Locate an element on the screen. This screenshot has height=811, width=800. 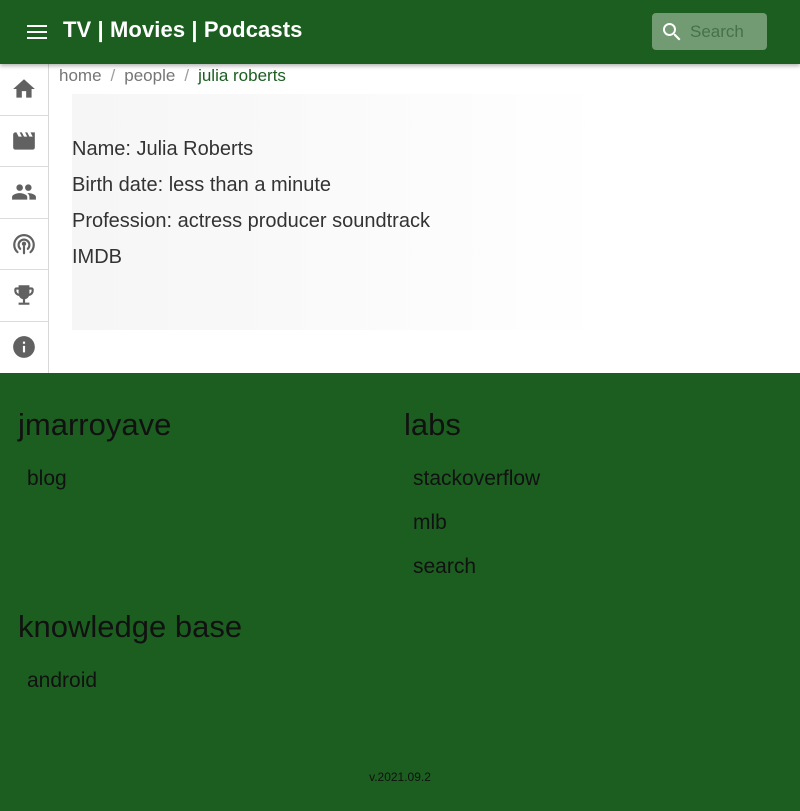
footer-link-mlb: mlb is located at coordinates (430, 523).